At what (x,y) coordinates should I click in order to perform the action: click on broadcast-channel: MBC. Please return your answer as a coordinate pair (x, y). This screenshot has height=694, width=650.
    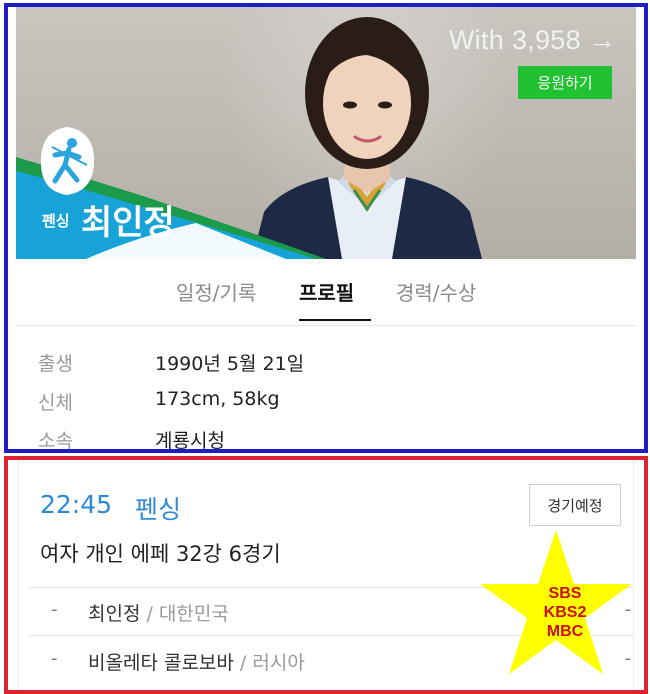
    Looking at the image, I should click on (565, 631).